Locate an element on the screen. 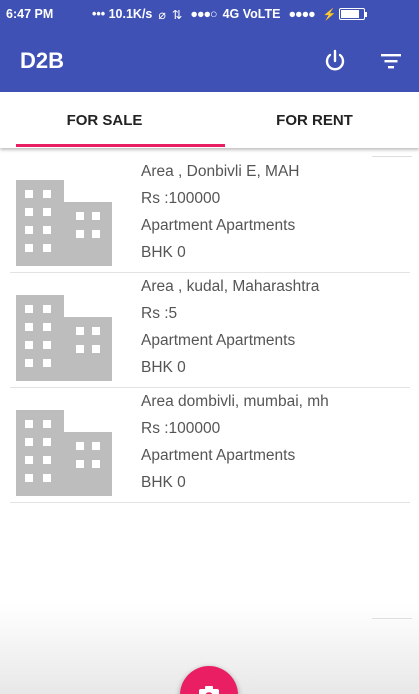 The height and width of the screenshot is (694, 419). signal-icon-2: ●●●● is located at coordinates (301, 14).